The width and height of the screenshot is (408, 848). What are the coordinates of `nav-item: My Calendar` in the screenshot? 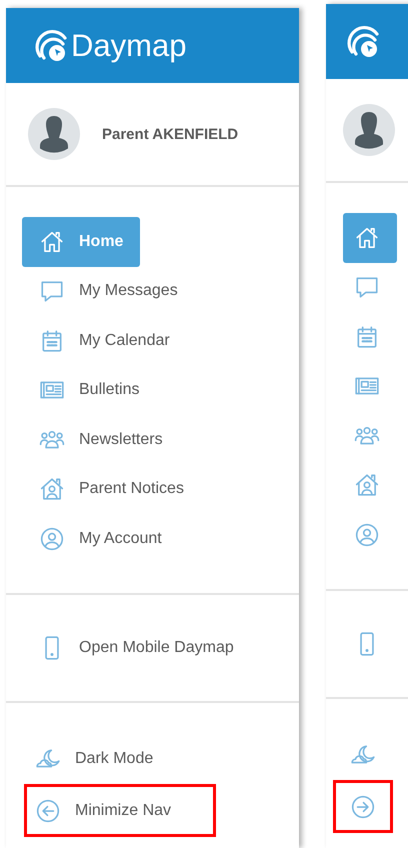 It's located at (104, 341).